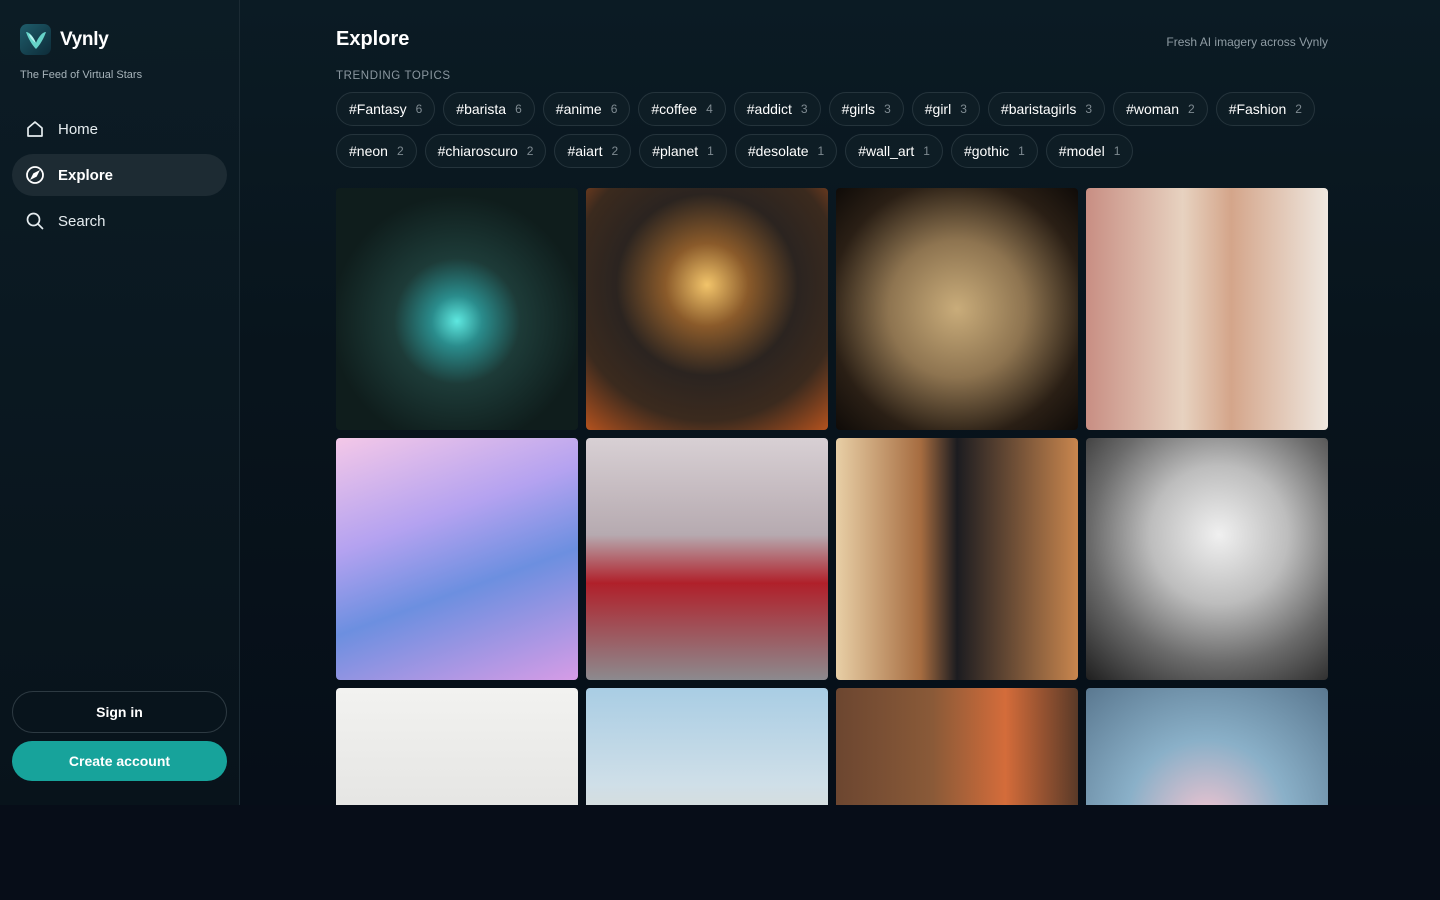  What do you see at coordinates (481, 109) in the screenshot?
I see `tag-label: #barista` at bounding box center [481, 109].